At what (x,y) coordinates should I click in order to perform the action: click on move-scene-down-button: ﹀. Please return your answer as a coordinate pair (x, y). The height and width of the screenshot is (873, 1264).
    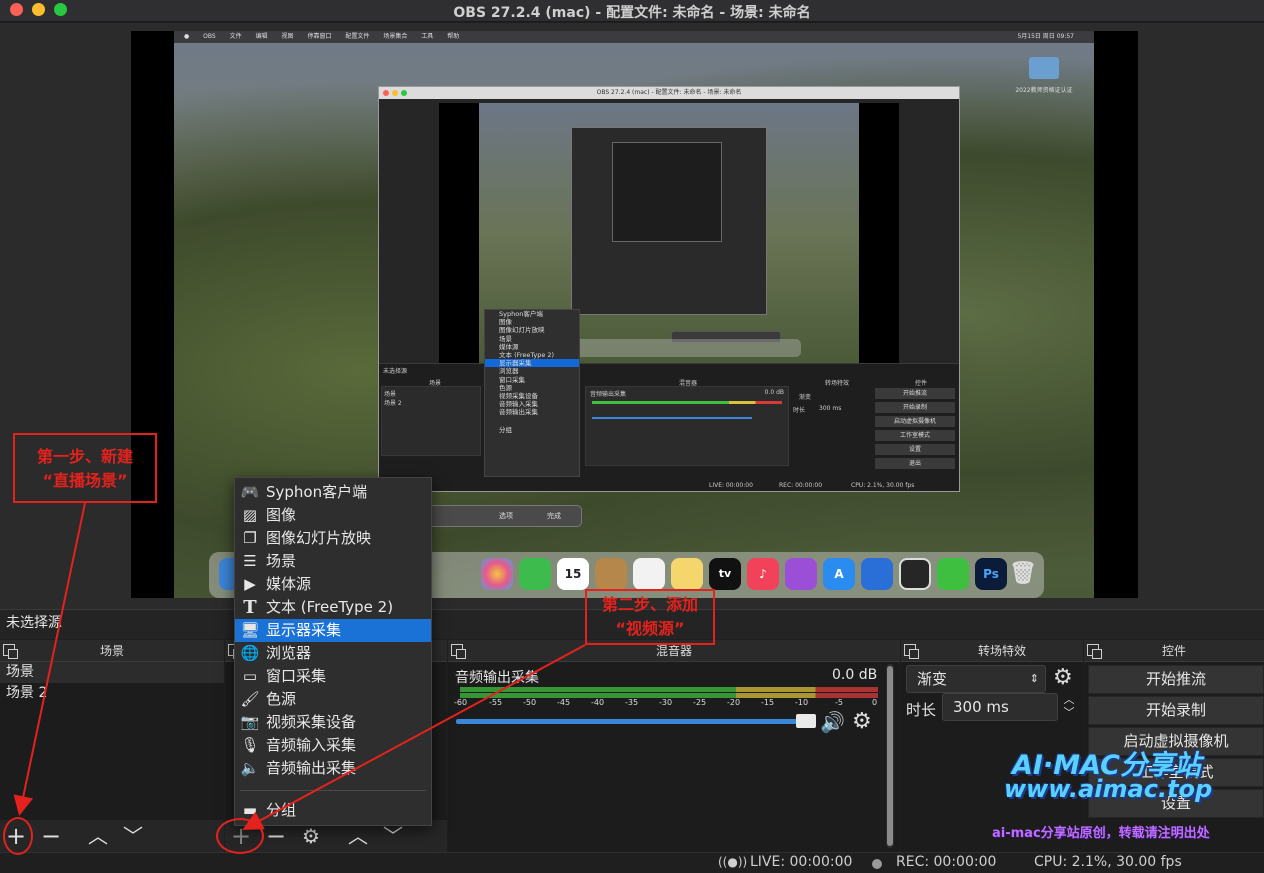
    Looking at the image, I should click on (133, 836).